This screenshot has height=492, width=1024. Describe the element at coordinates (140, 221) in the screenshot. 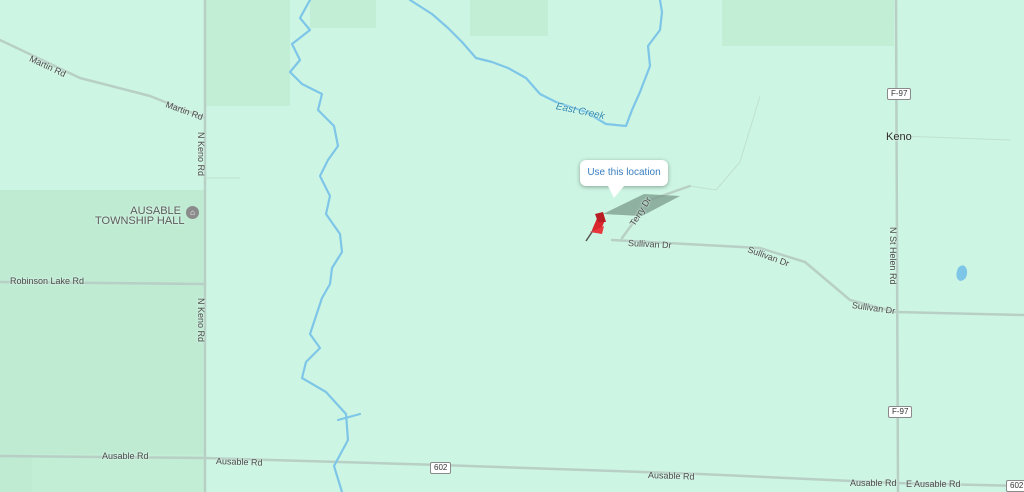

I see `poi-label-line2: TOWNSHIP HALL` at that location.